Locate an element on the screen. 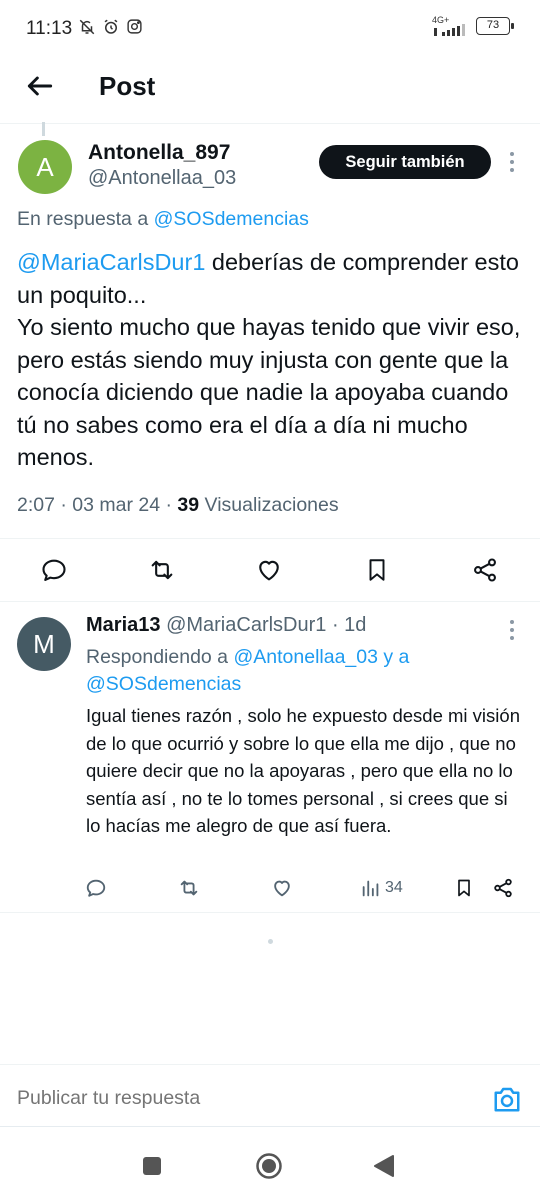  instagram-icon is located at coordinates (134, 26).